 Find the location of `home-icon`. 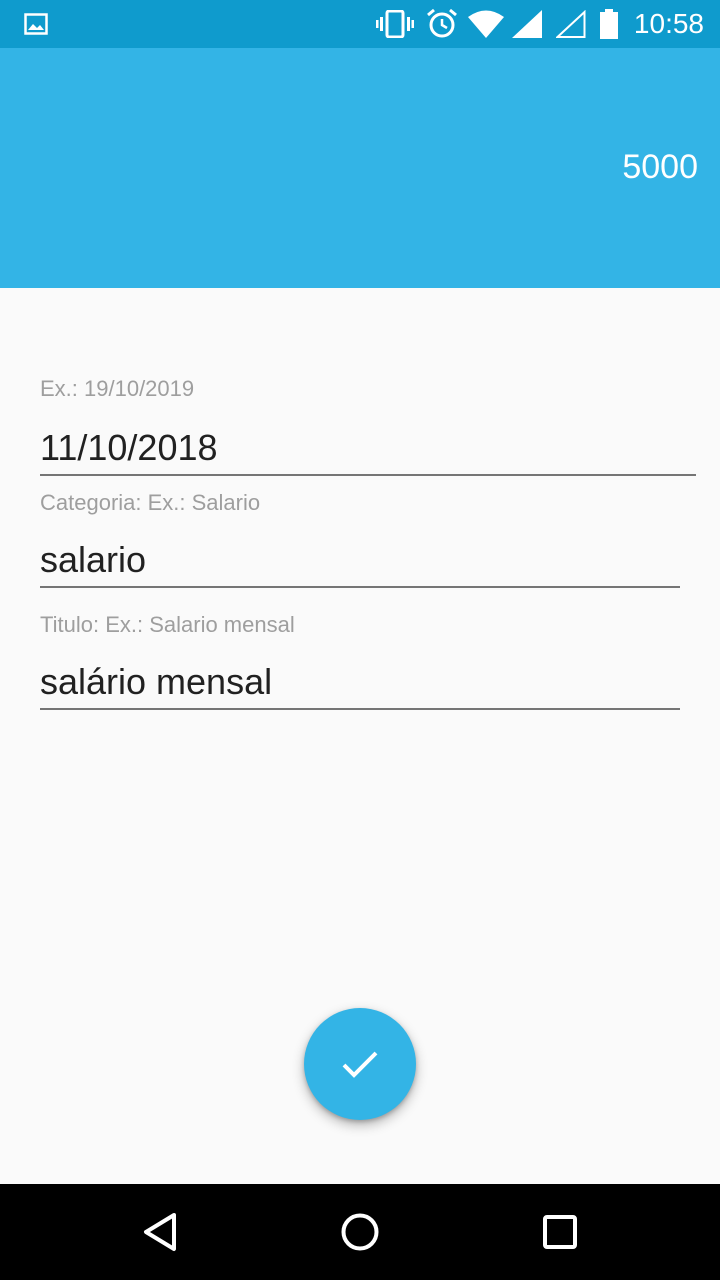

home-icon is located at coordinates (360, 1232).